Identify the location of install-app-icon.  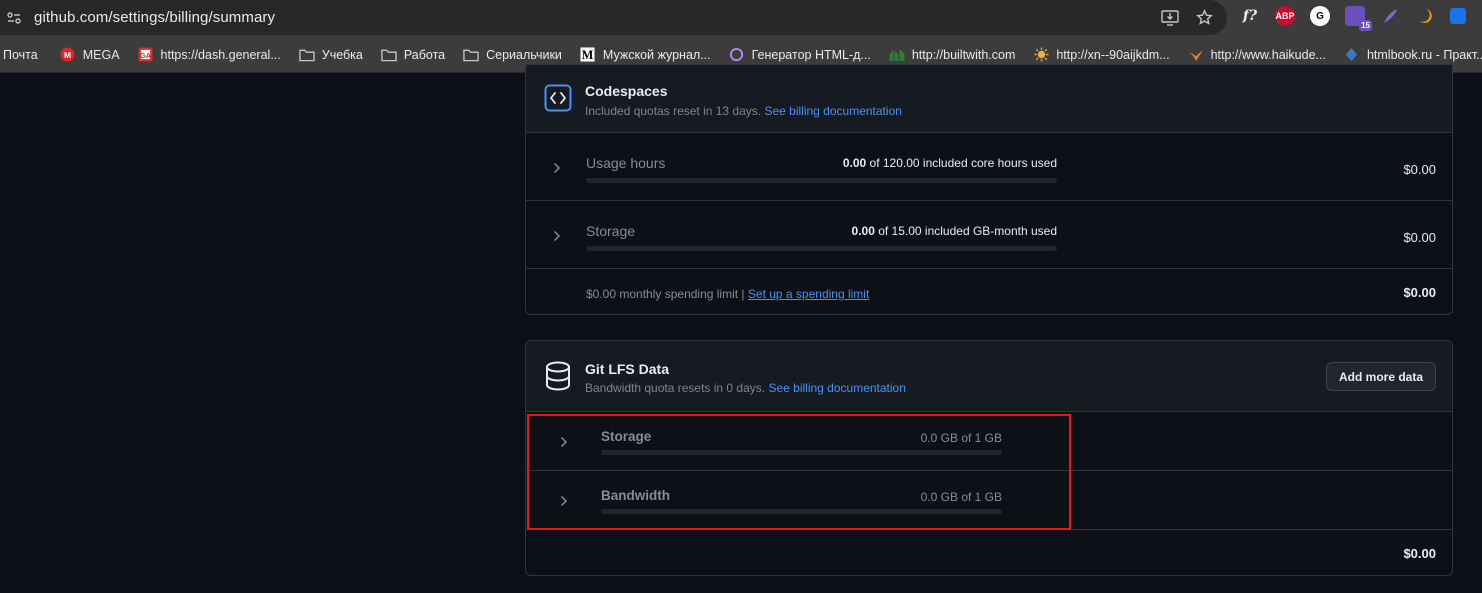
(1170, 20).